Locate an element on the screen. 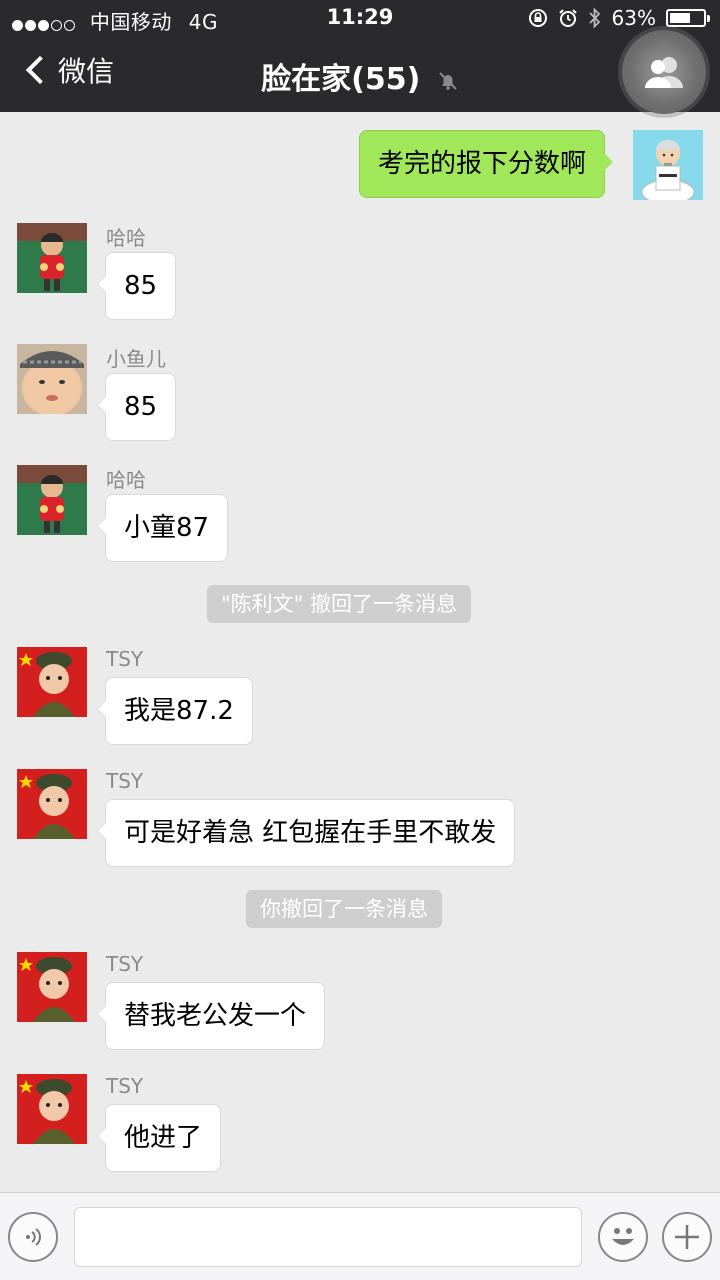  group-members-button is located at coordinates (664, 72).